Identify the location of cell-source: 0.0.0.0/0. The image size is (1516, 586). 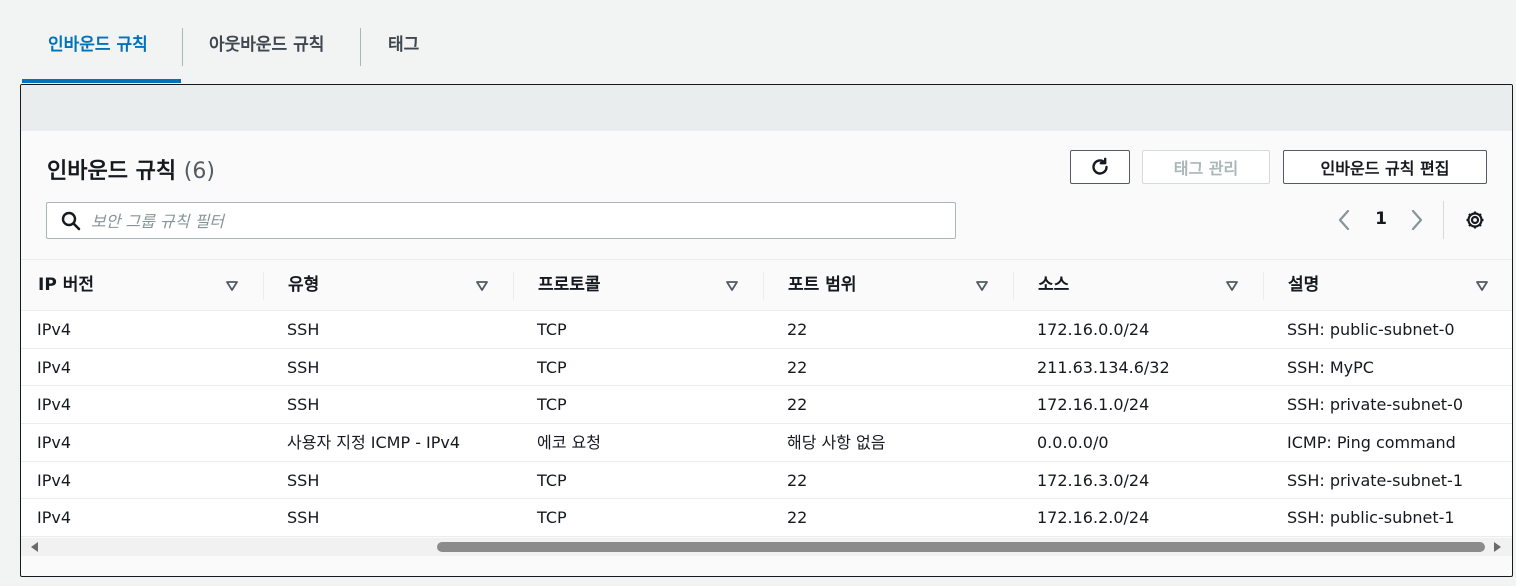
(1073, 443).